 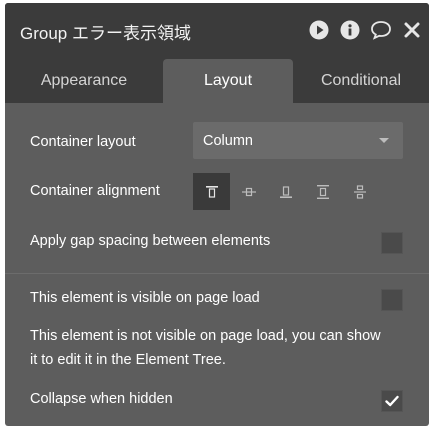 I want to click on tab-layout: Layout, so click(x=228, y=81).